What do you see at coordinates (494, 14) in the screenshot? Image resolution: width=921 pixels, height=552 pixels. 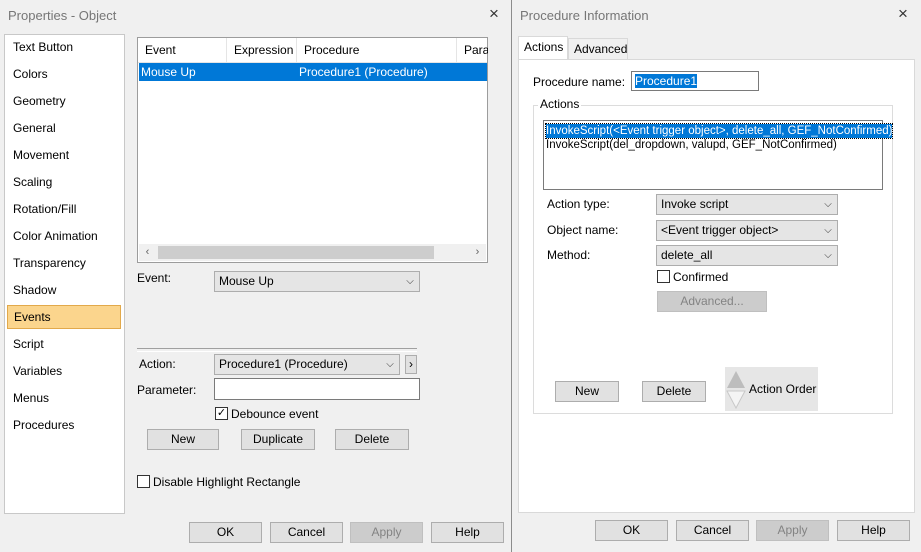 I see `properties-close-icon: ×` at bounding box center [494, 14].